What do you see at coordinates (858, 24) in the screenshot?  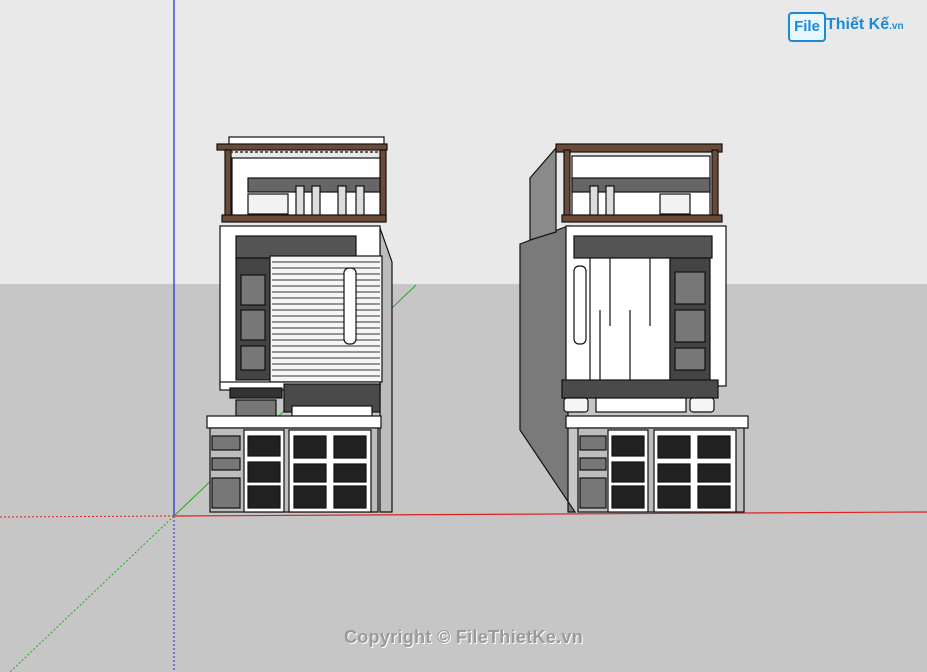 I see `logo-brand-text: Thiết Kế` at bounding box center [858, 24].